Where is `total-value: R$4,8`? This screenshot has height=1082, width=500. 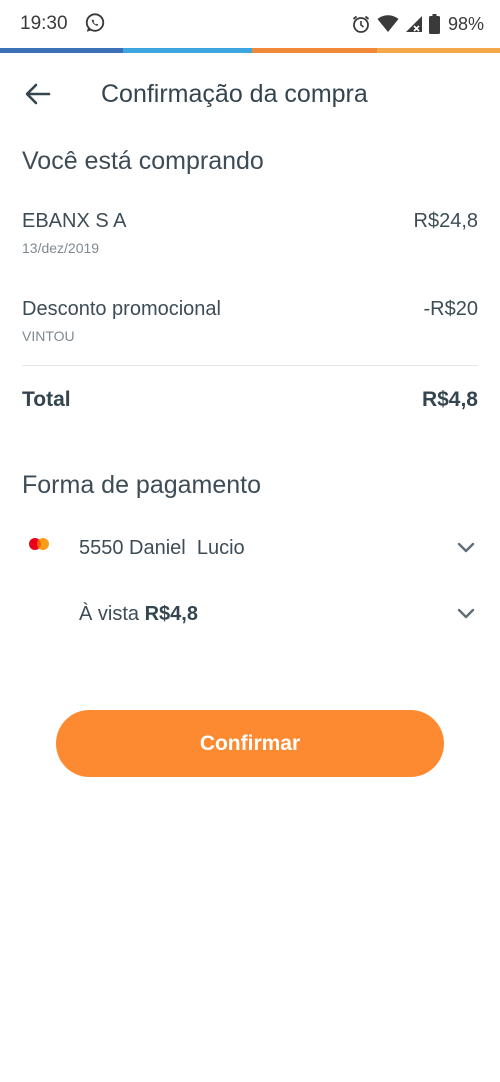 total-value: R$4,8 is located at coordinates (449, 399).